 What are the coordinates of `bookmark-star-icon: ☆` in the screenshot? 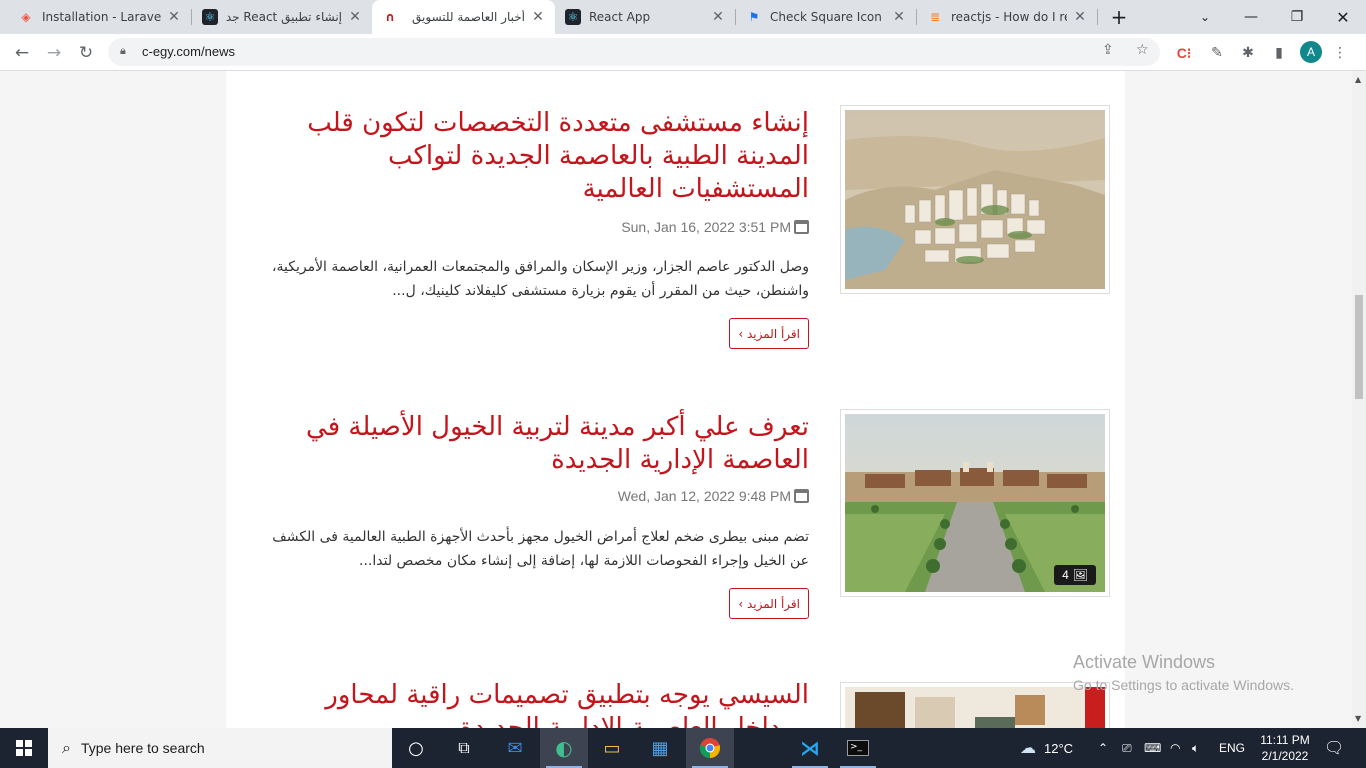 It's located at (1142, 50).